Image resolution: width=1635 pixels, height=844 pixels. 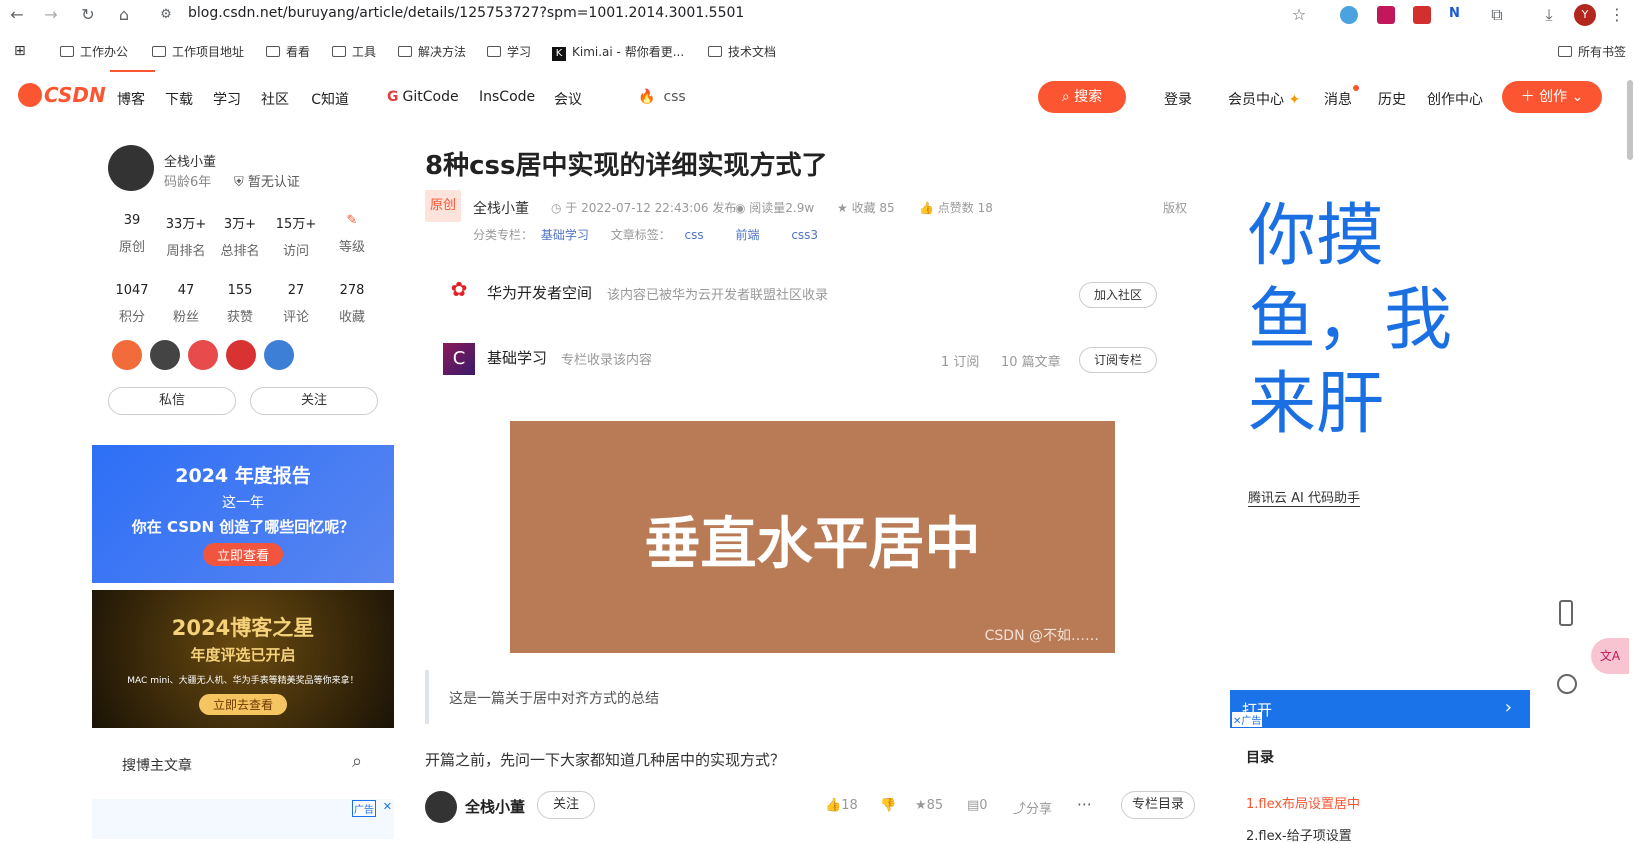 I want to click on close-icon: ✕, so click(x=387, y=806).